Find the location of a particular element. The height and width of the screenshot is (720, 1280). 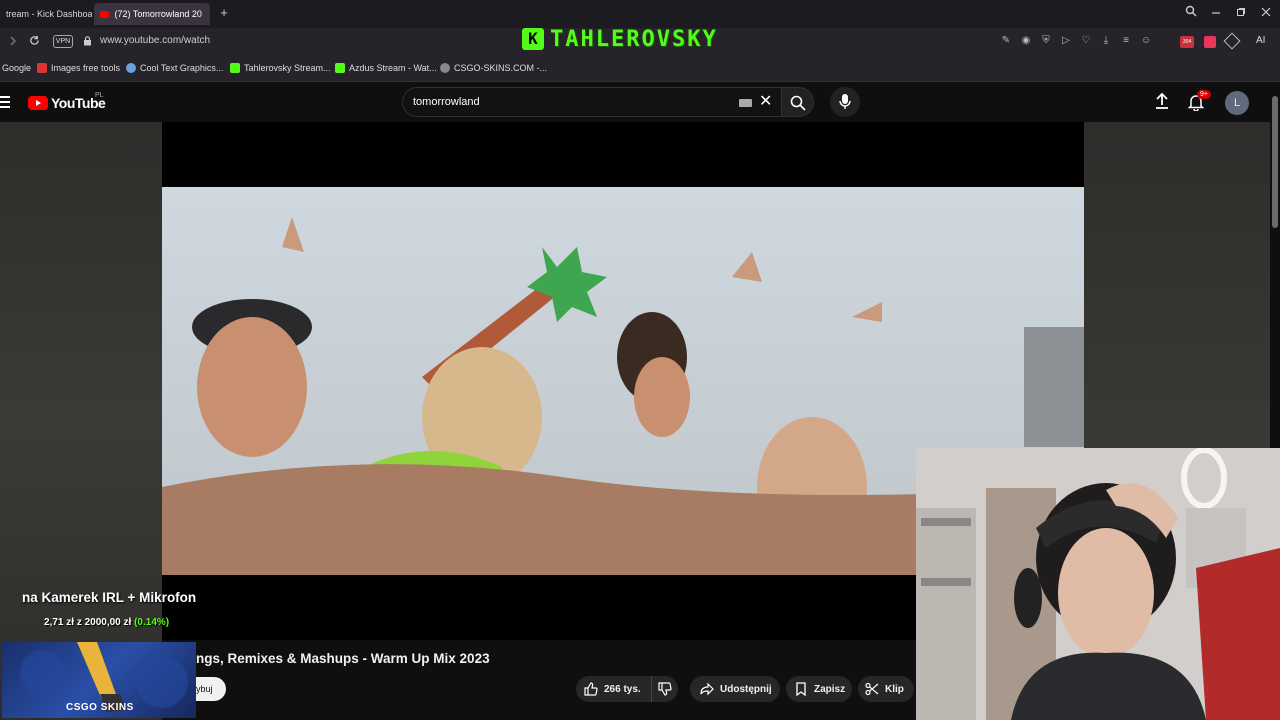

kick-logo-icon: K is located at coordinates (533, 39).